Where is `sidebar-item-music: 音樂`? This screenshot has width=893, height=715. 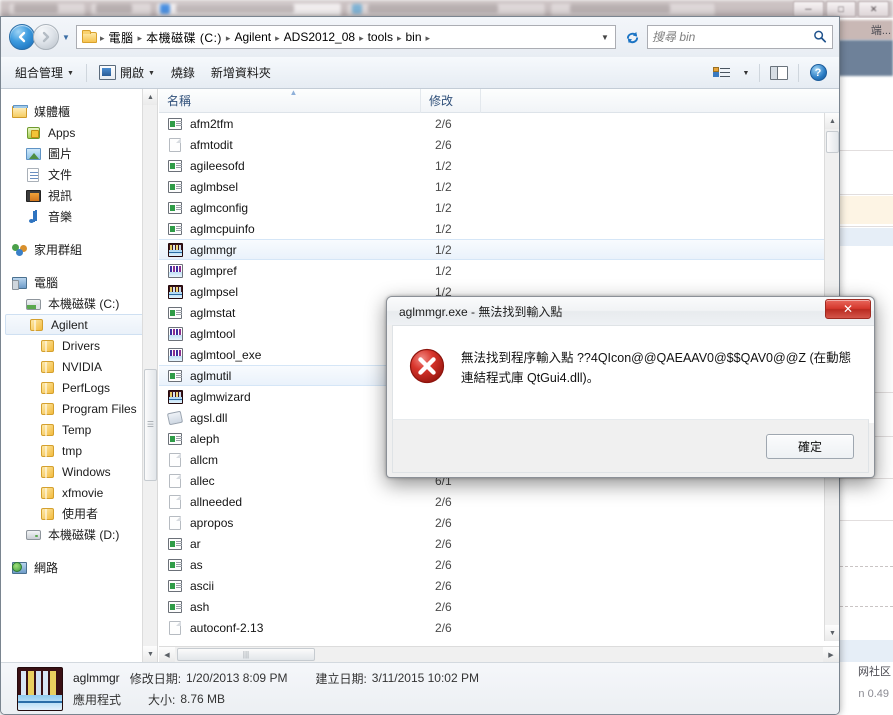 sidebar-item-music: 音樂 is located at coordinates (79, 216).